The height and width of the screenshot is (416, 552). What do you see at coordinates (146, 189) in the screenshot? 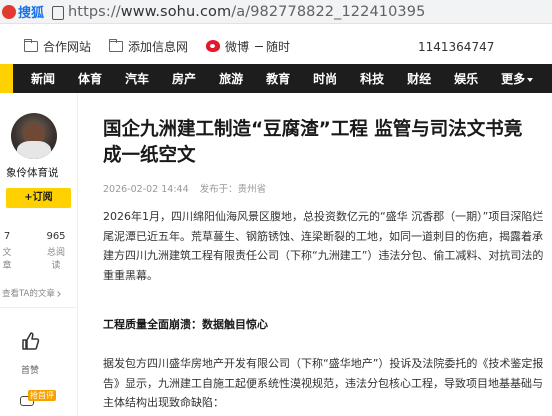
I see `article-date: 2026-02-02 14:44` at bounding box center [146, 189].